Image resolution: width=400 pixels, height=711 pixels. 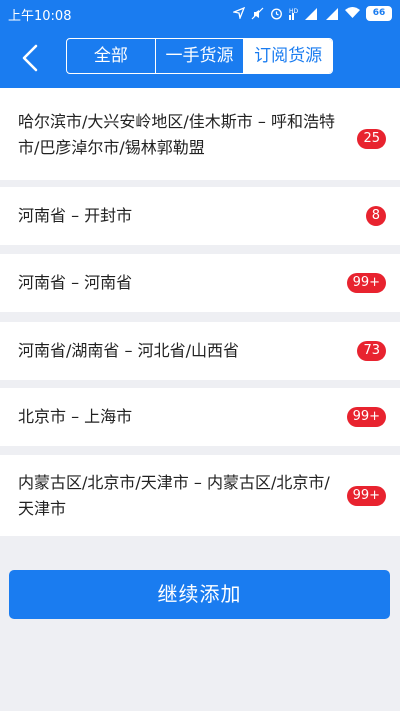 What do you see at coordinates (128, 350) in the screenshot?
I see `route-text: 河南省/湖南省 – 河北省/山西省` at bounding box center [128, 350].